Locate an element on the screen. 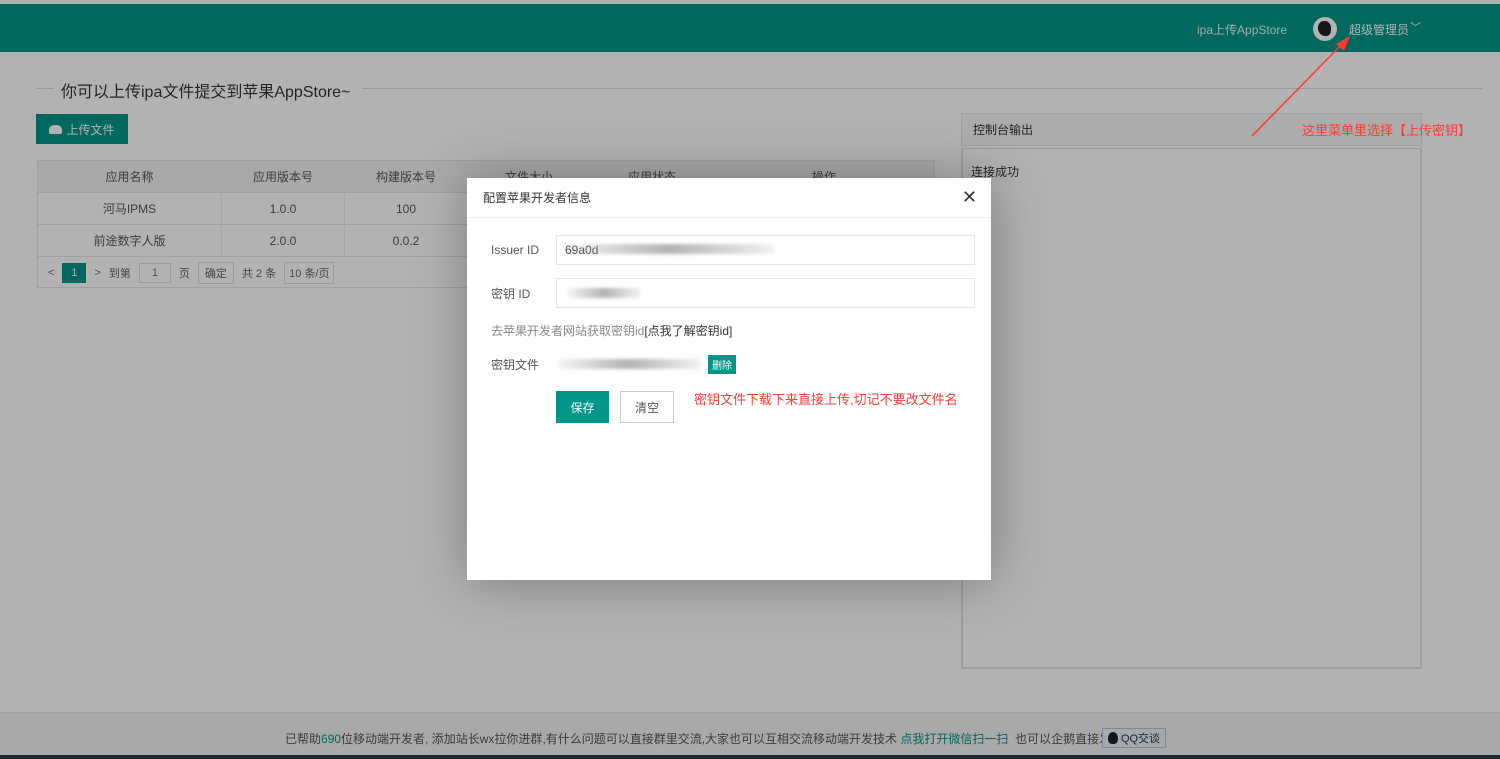 The height and width of the screenshot is (759, 1500). clear-button: 清空 is located at coordinates (647, 407).